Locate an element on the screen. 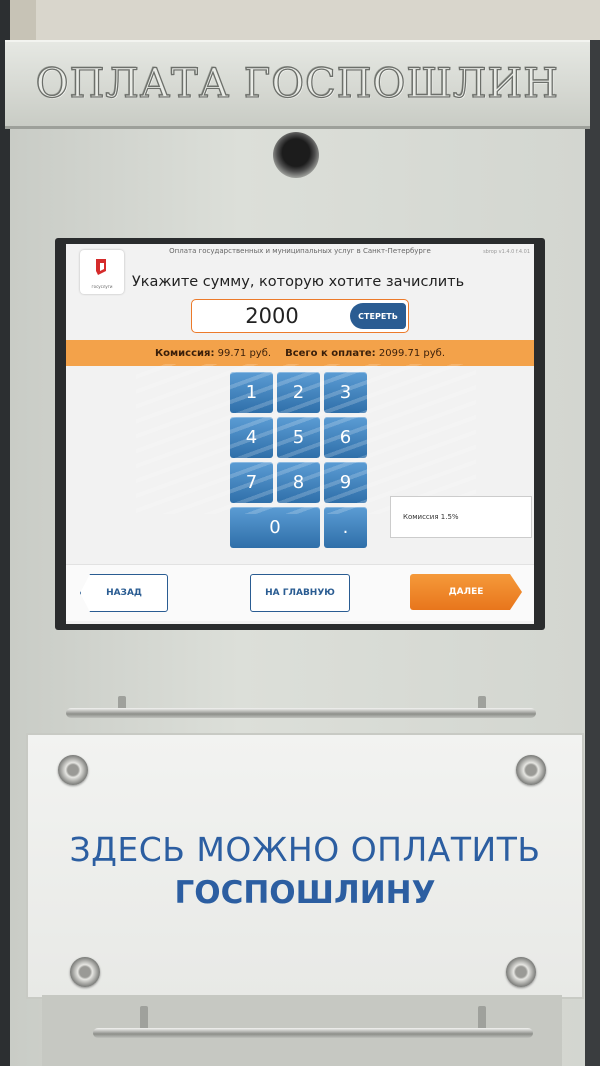 This screenshot has width=600, height=1066. amount-input: 2000 СТЕРЕТЬ is located at coordinates (300, 316).